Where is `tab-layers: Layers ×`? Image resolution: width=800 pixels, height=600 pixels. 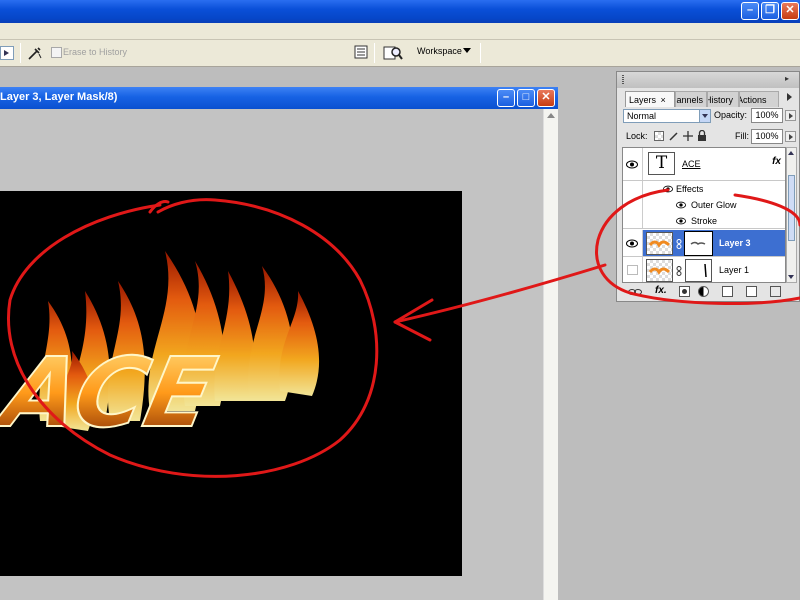
tab-layers: Layers × is located at coordinates (650, 99).